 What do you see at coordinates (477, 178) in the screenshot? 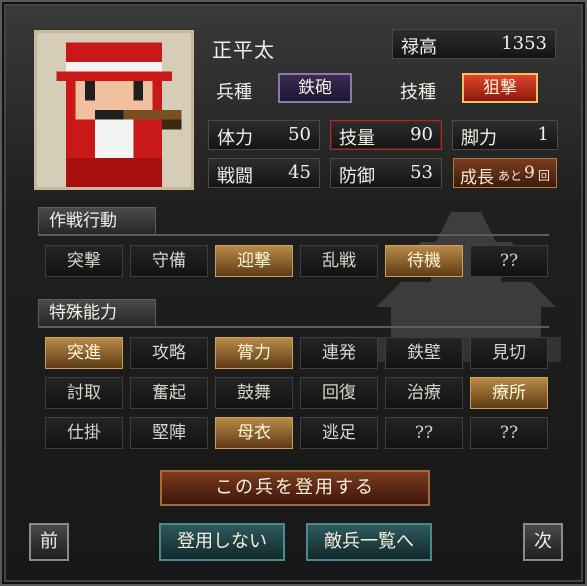
I see `growth-label: 成長` at bounding box center [477, 178].